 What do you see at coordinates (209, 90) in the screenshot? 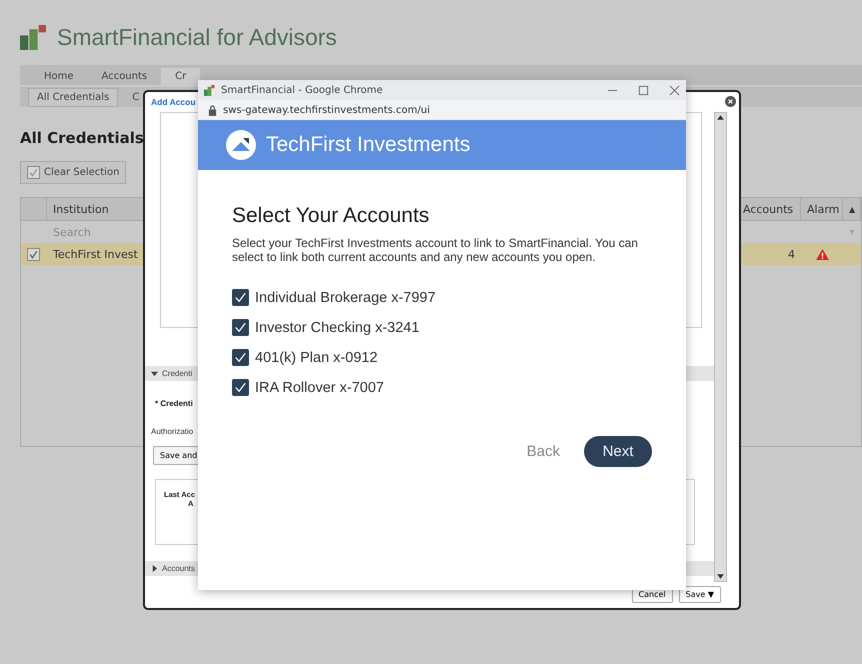
I see `favicon-icon` at bounding box center [209, 90].